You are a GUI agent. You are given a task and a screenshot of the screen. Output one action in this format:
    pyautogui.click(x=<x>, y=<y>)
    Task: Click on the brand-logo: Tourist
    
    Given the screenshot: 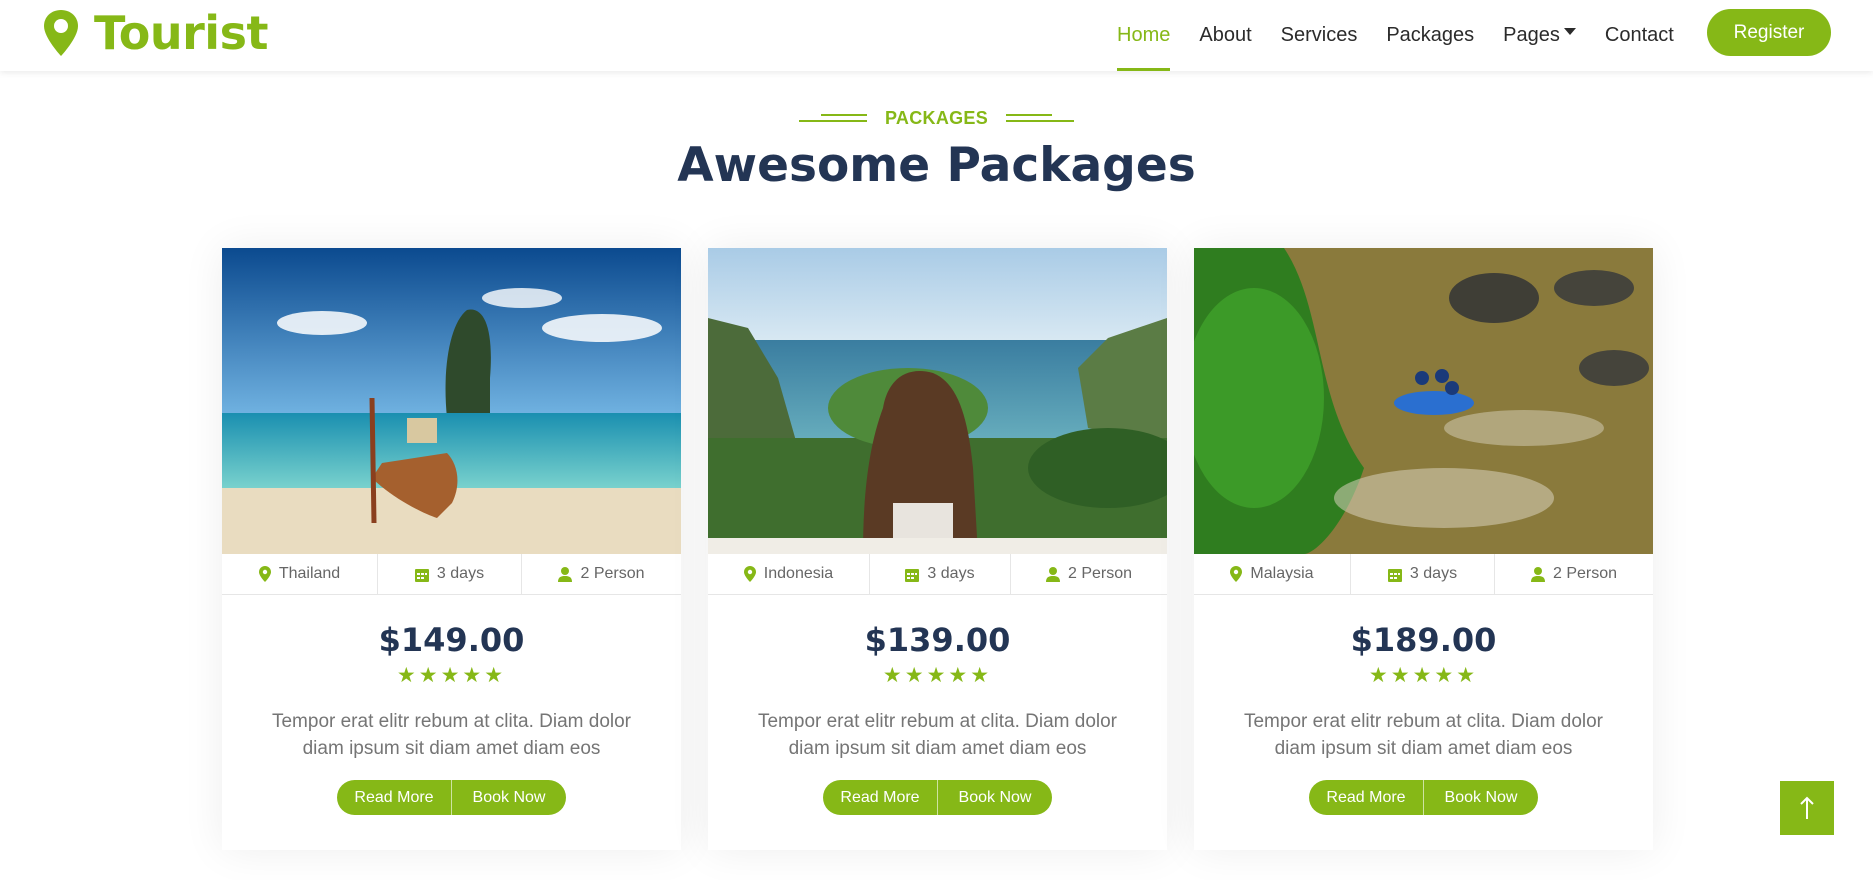 What is the action you would take?
    pyautogui.click(x=155, y=33)
    